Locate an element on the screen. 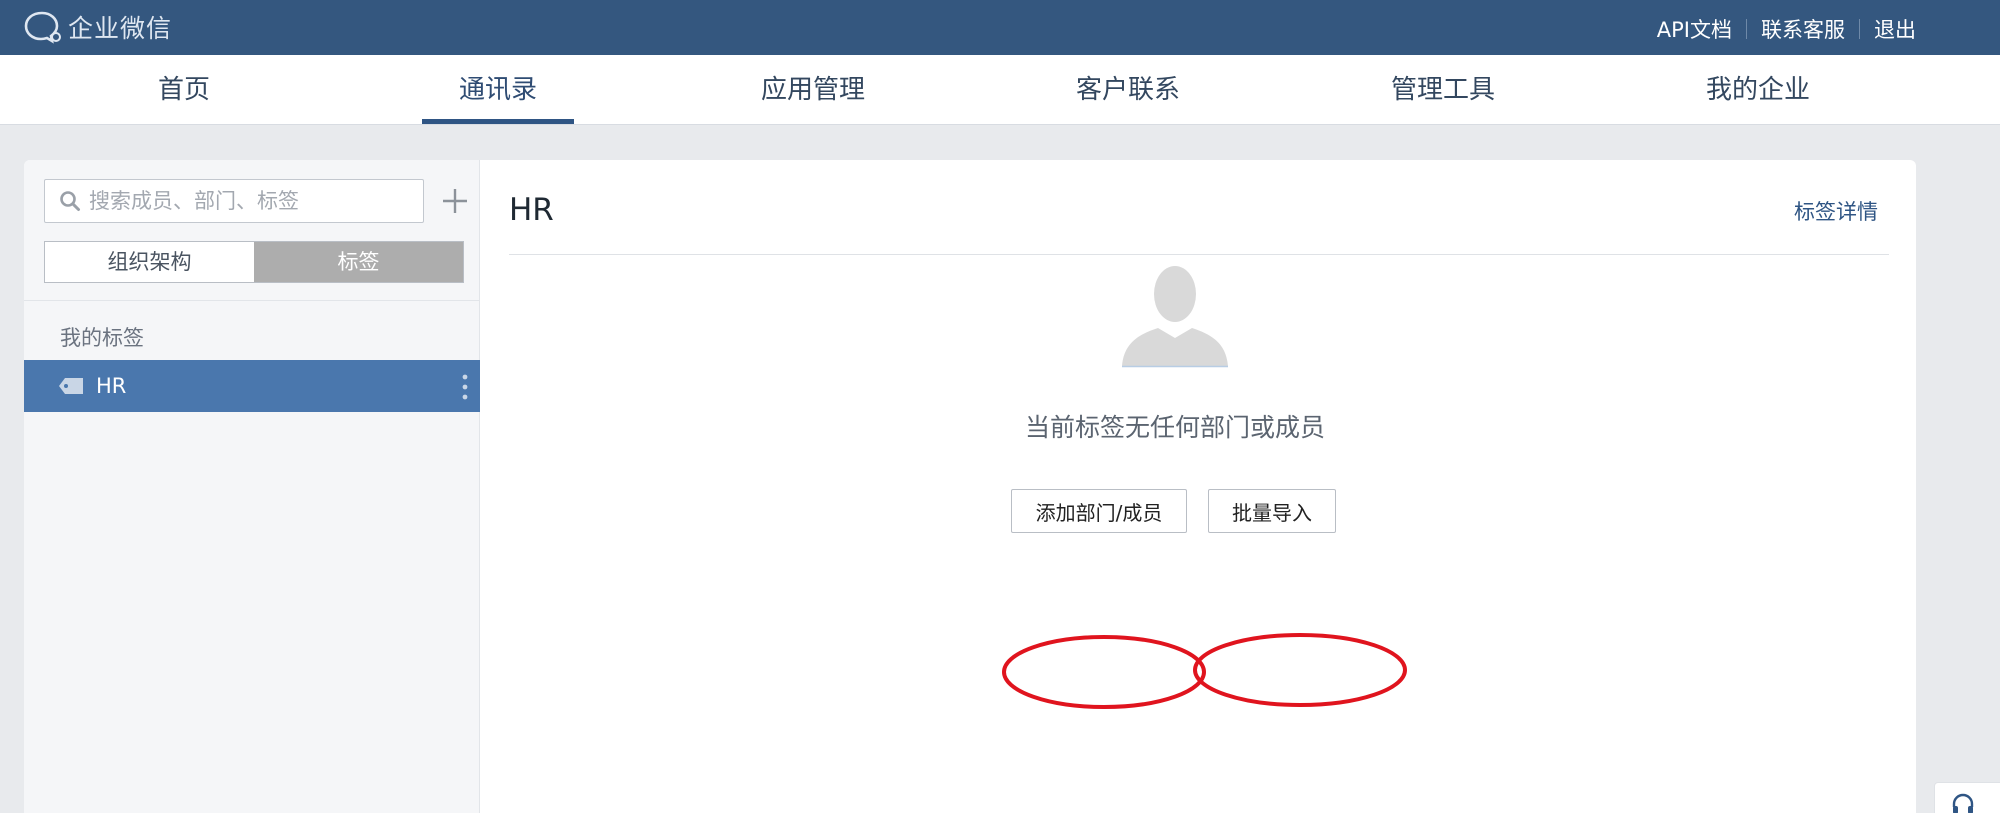  empty-state-message: 当前标签无任何部门或成员 is located at coordinates (1174, 427).